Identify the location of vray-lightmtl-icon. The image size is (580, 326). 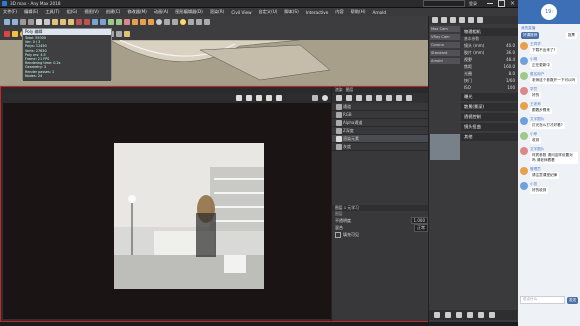
(127, 34).